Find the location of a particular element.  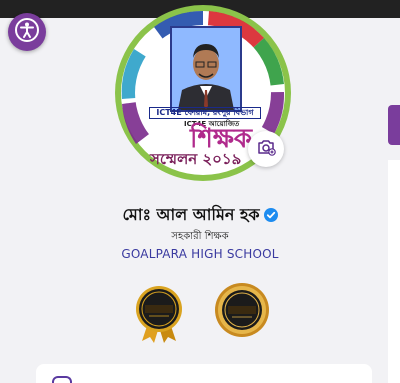

content-card is located at coordinates (204, 373).